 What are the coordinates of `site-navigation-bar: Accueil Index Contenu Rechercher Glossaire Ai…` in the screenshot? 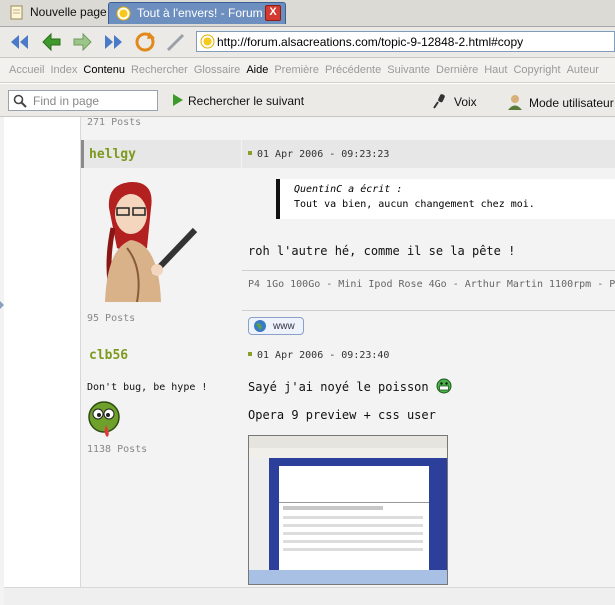 It's located at (307, 70).